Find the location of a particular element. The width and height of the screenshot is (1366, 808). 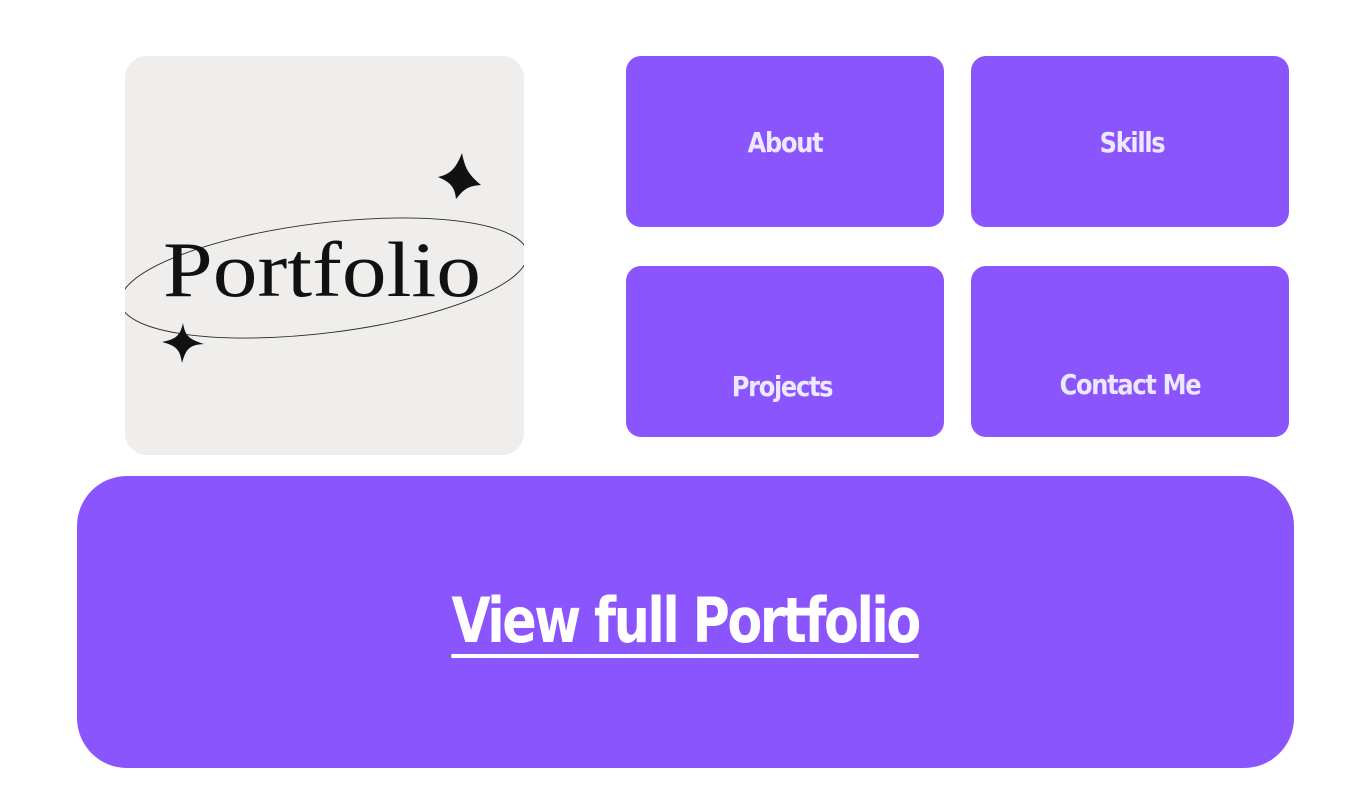

view-full-portfolio-link: View full Portfolio is located at coordinates (685, 621).